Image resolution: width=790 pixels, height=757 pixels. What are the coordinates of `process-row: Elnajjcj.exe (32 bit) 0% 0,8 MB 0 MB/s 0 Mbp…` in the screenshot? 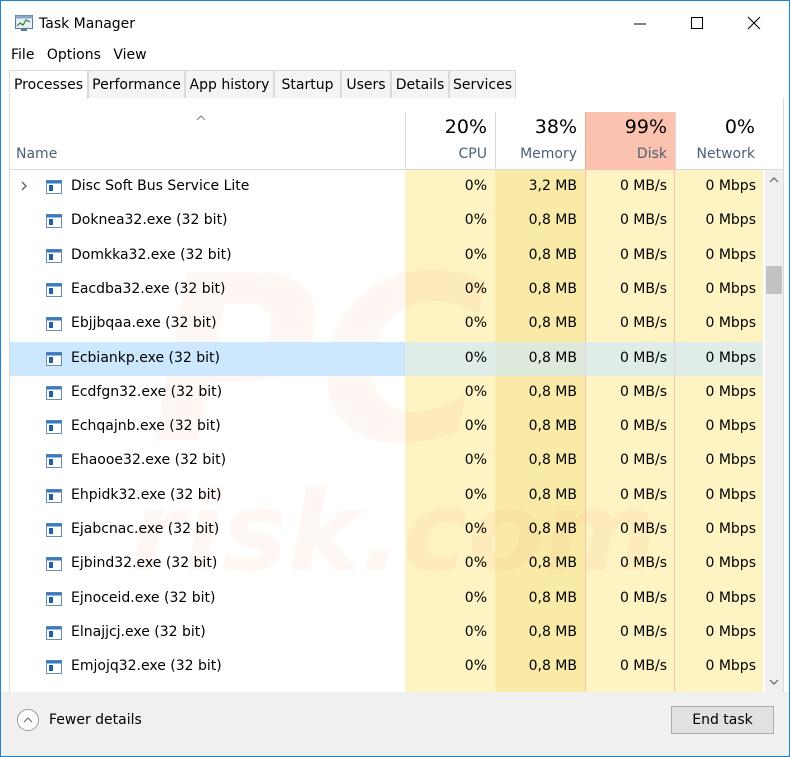 It's located at (386, 633).